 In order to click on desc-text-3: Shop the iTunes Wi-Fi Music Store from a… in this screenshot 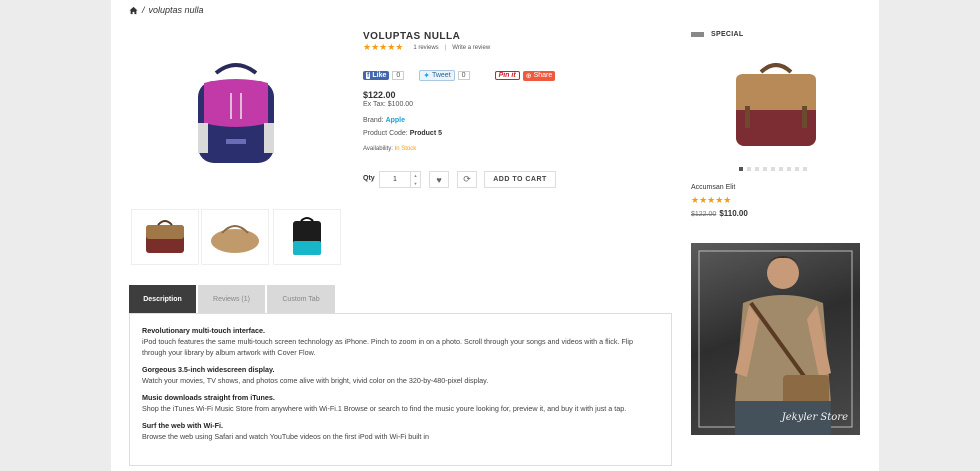, I will do `click(384, 408)`.